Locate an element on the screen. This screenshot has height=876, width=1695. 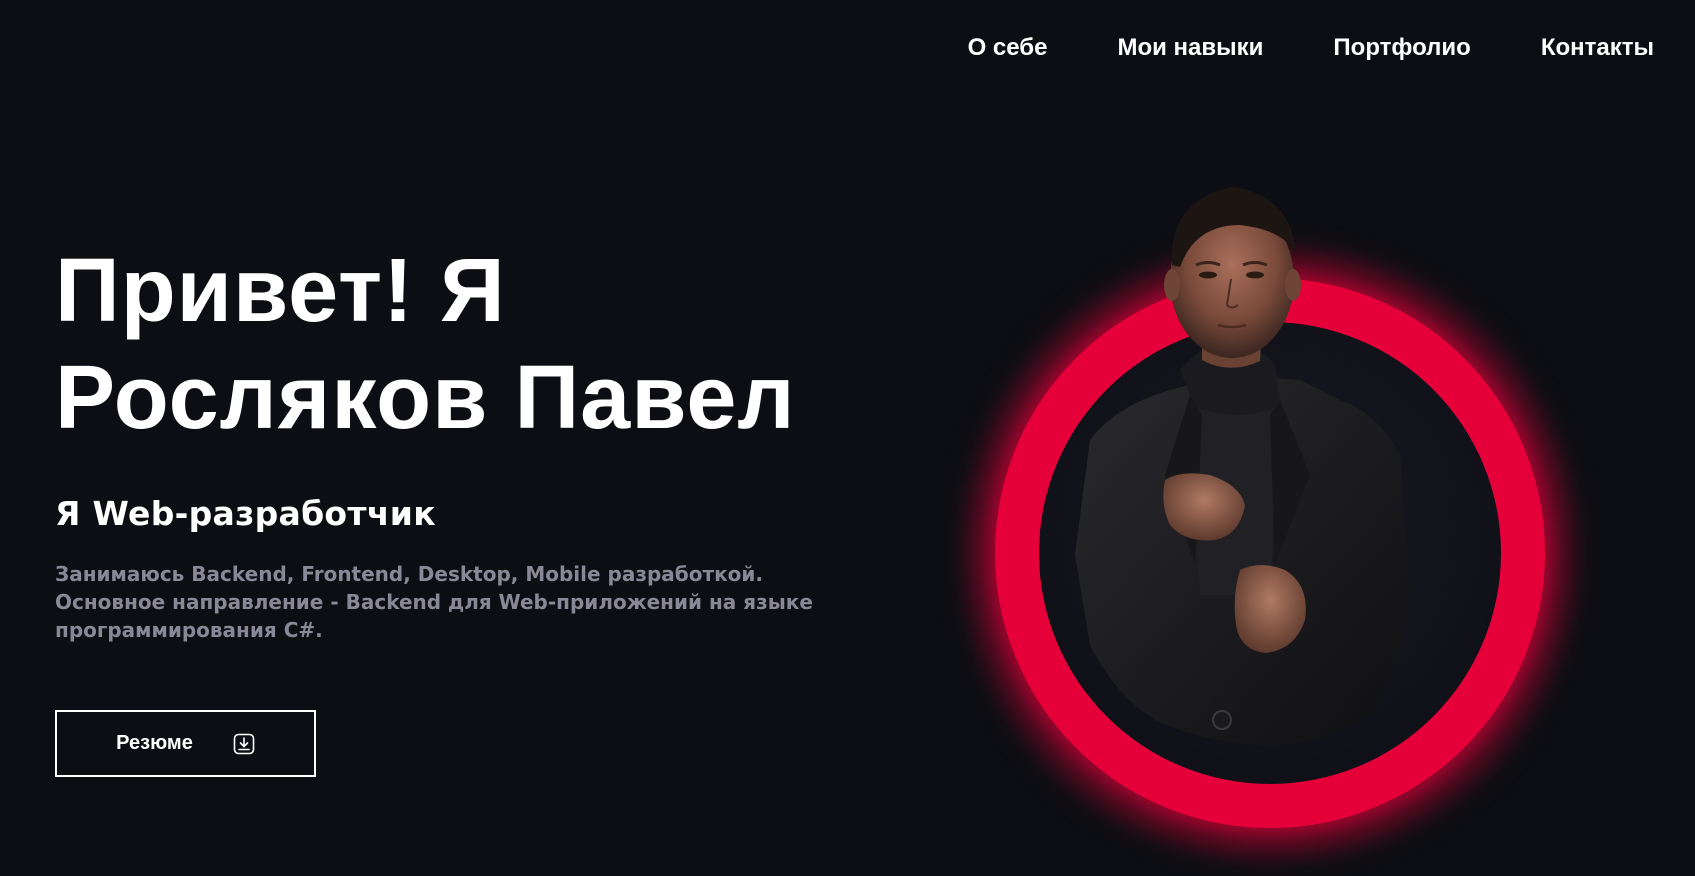
nav-item-contacts: Контакты is located at coordinates (1597, 48).